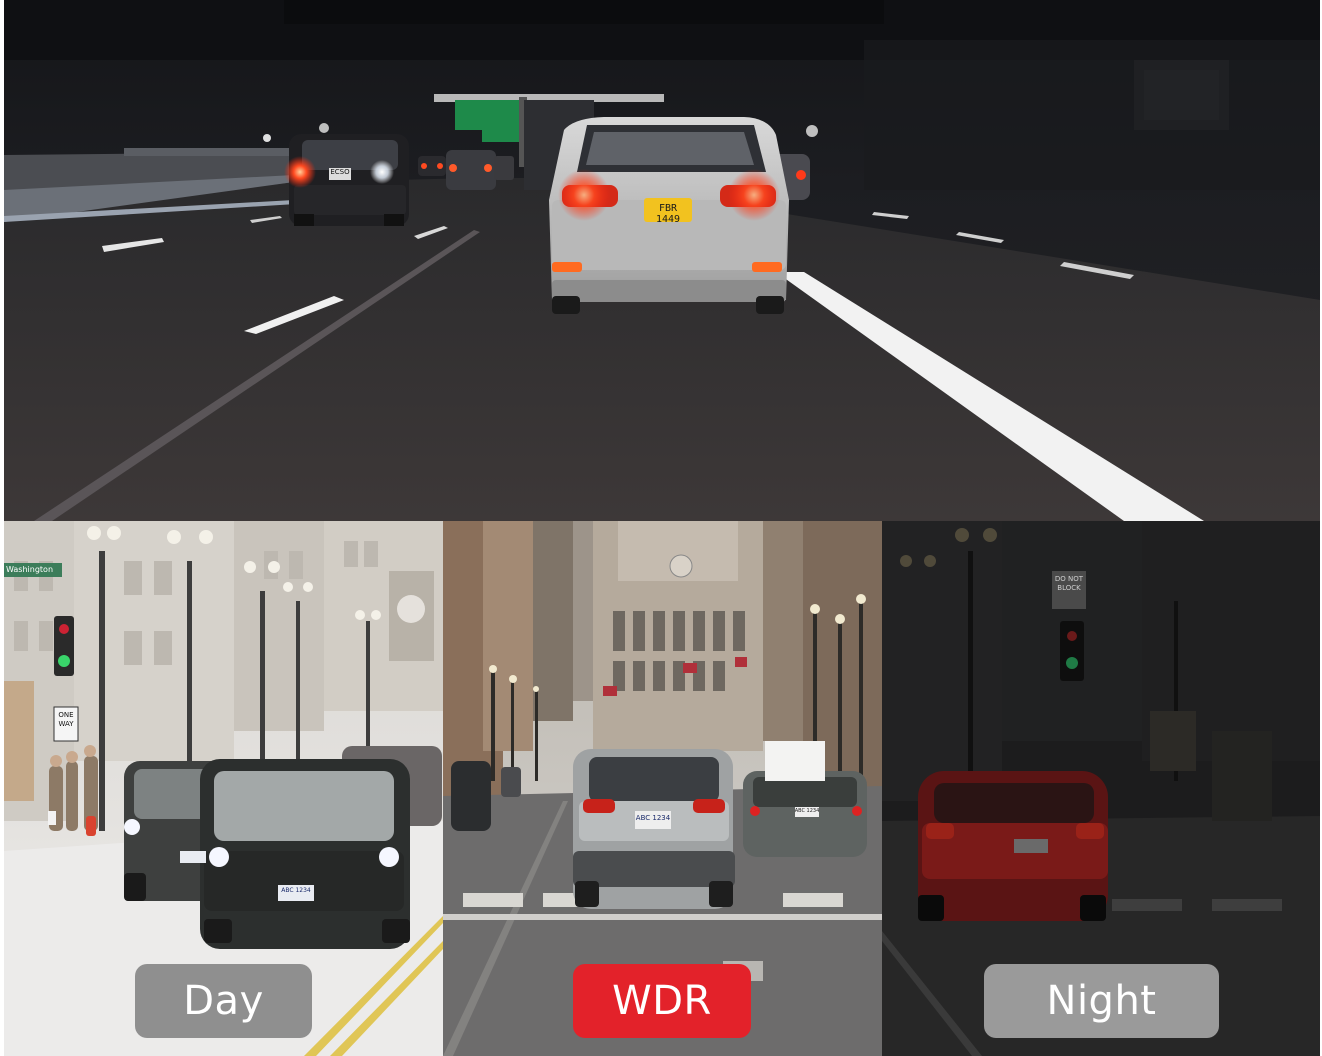 Image resolution: width=1322 pixels, height=1056 pixels. I want to click on do-not-block-sign: DO NOT BLOCK, so click(1069, 583).